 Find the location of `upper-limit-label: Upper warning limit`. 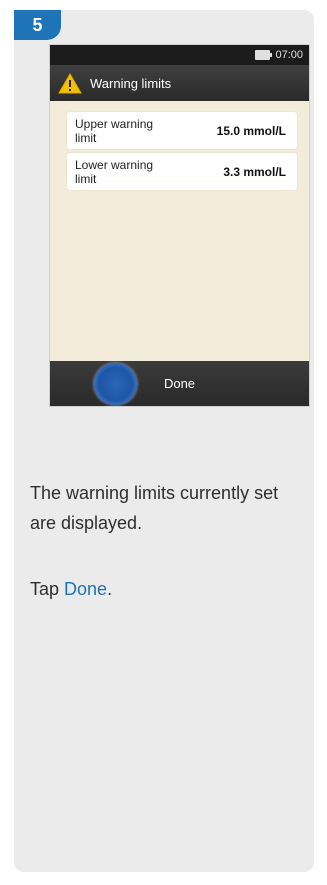

upper-limit-label: Upper warning limit is located at coordinates (114, 130).